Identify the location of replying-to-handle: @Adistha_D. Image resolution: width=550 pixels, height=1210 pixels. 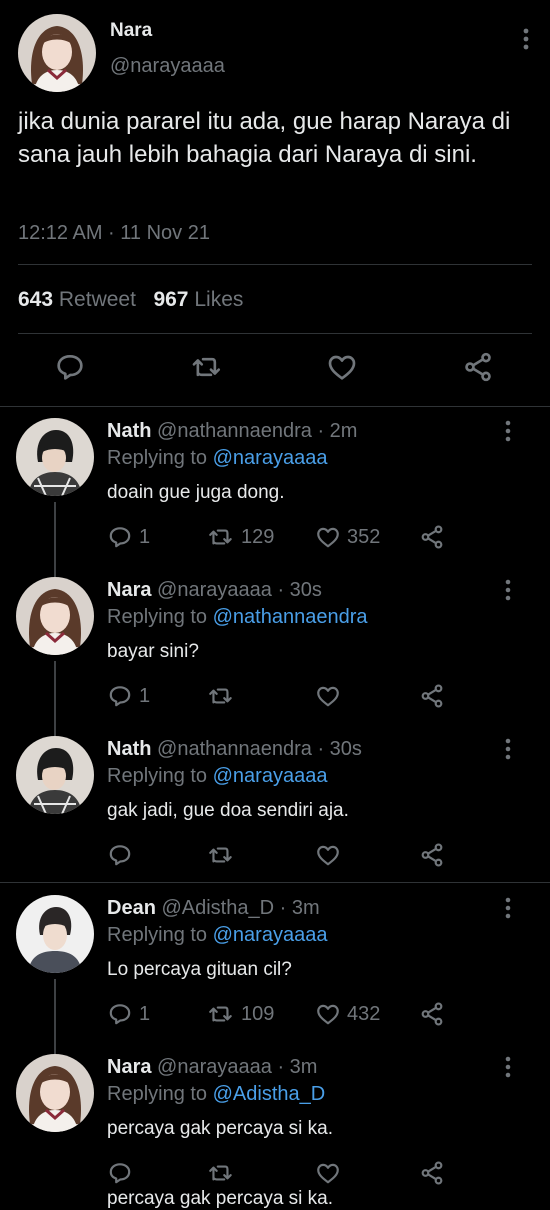
(269, 1094).